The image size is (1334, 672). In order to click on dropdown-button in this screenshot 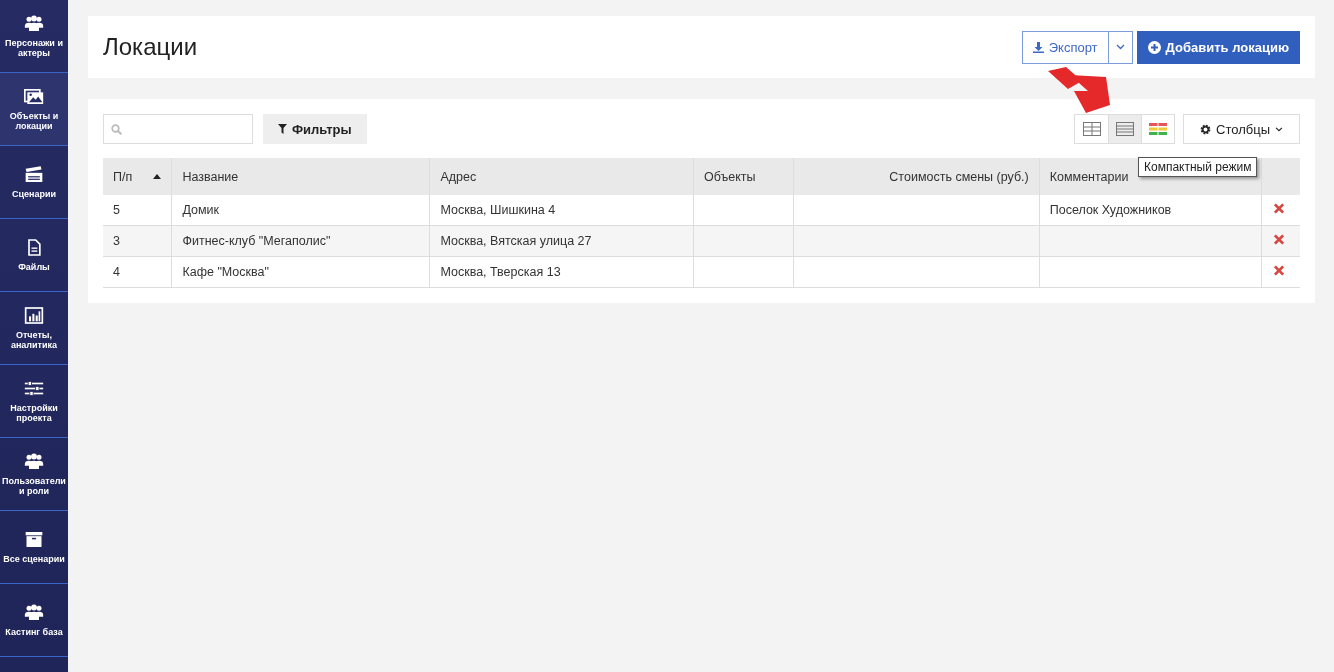, I will do `click(1120, 47)`.